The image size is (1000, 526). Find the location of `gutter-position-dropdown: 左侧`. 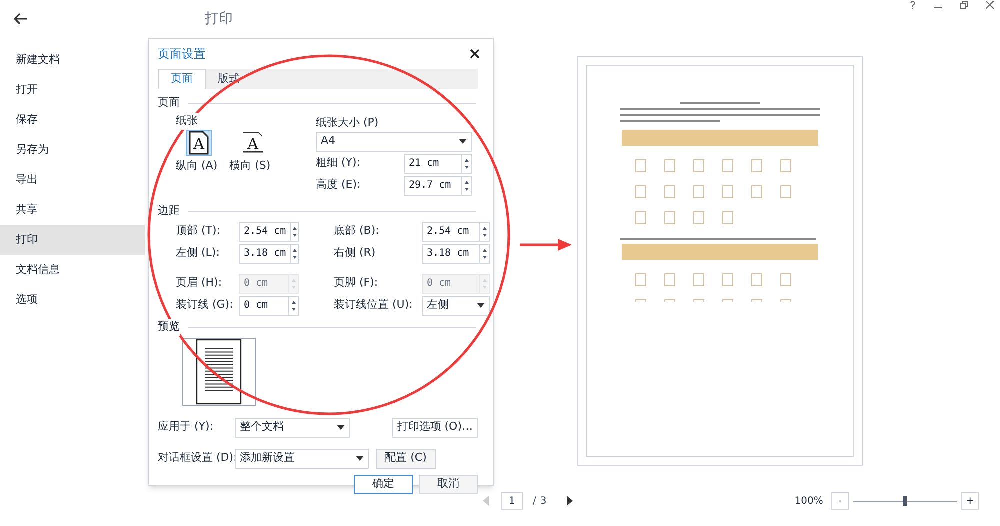

gutter-position-dropdown: 左侧 is located at coordinates (456, 306).